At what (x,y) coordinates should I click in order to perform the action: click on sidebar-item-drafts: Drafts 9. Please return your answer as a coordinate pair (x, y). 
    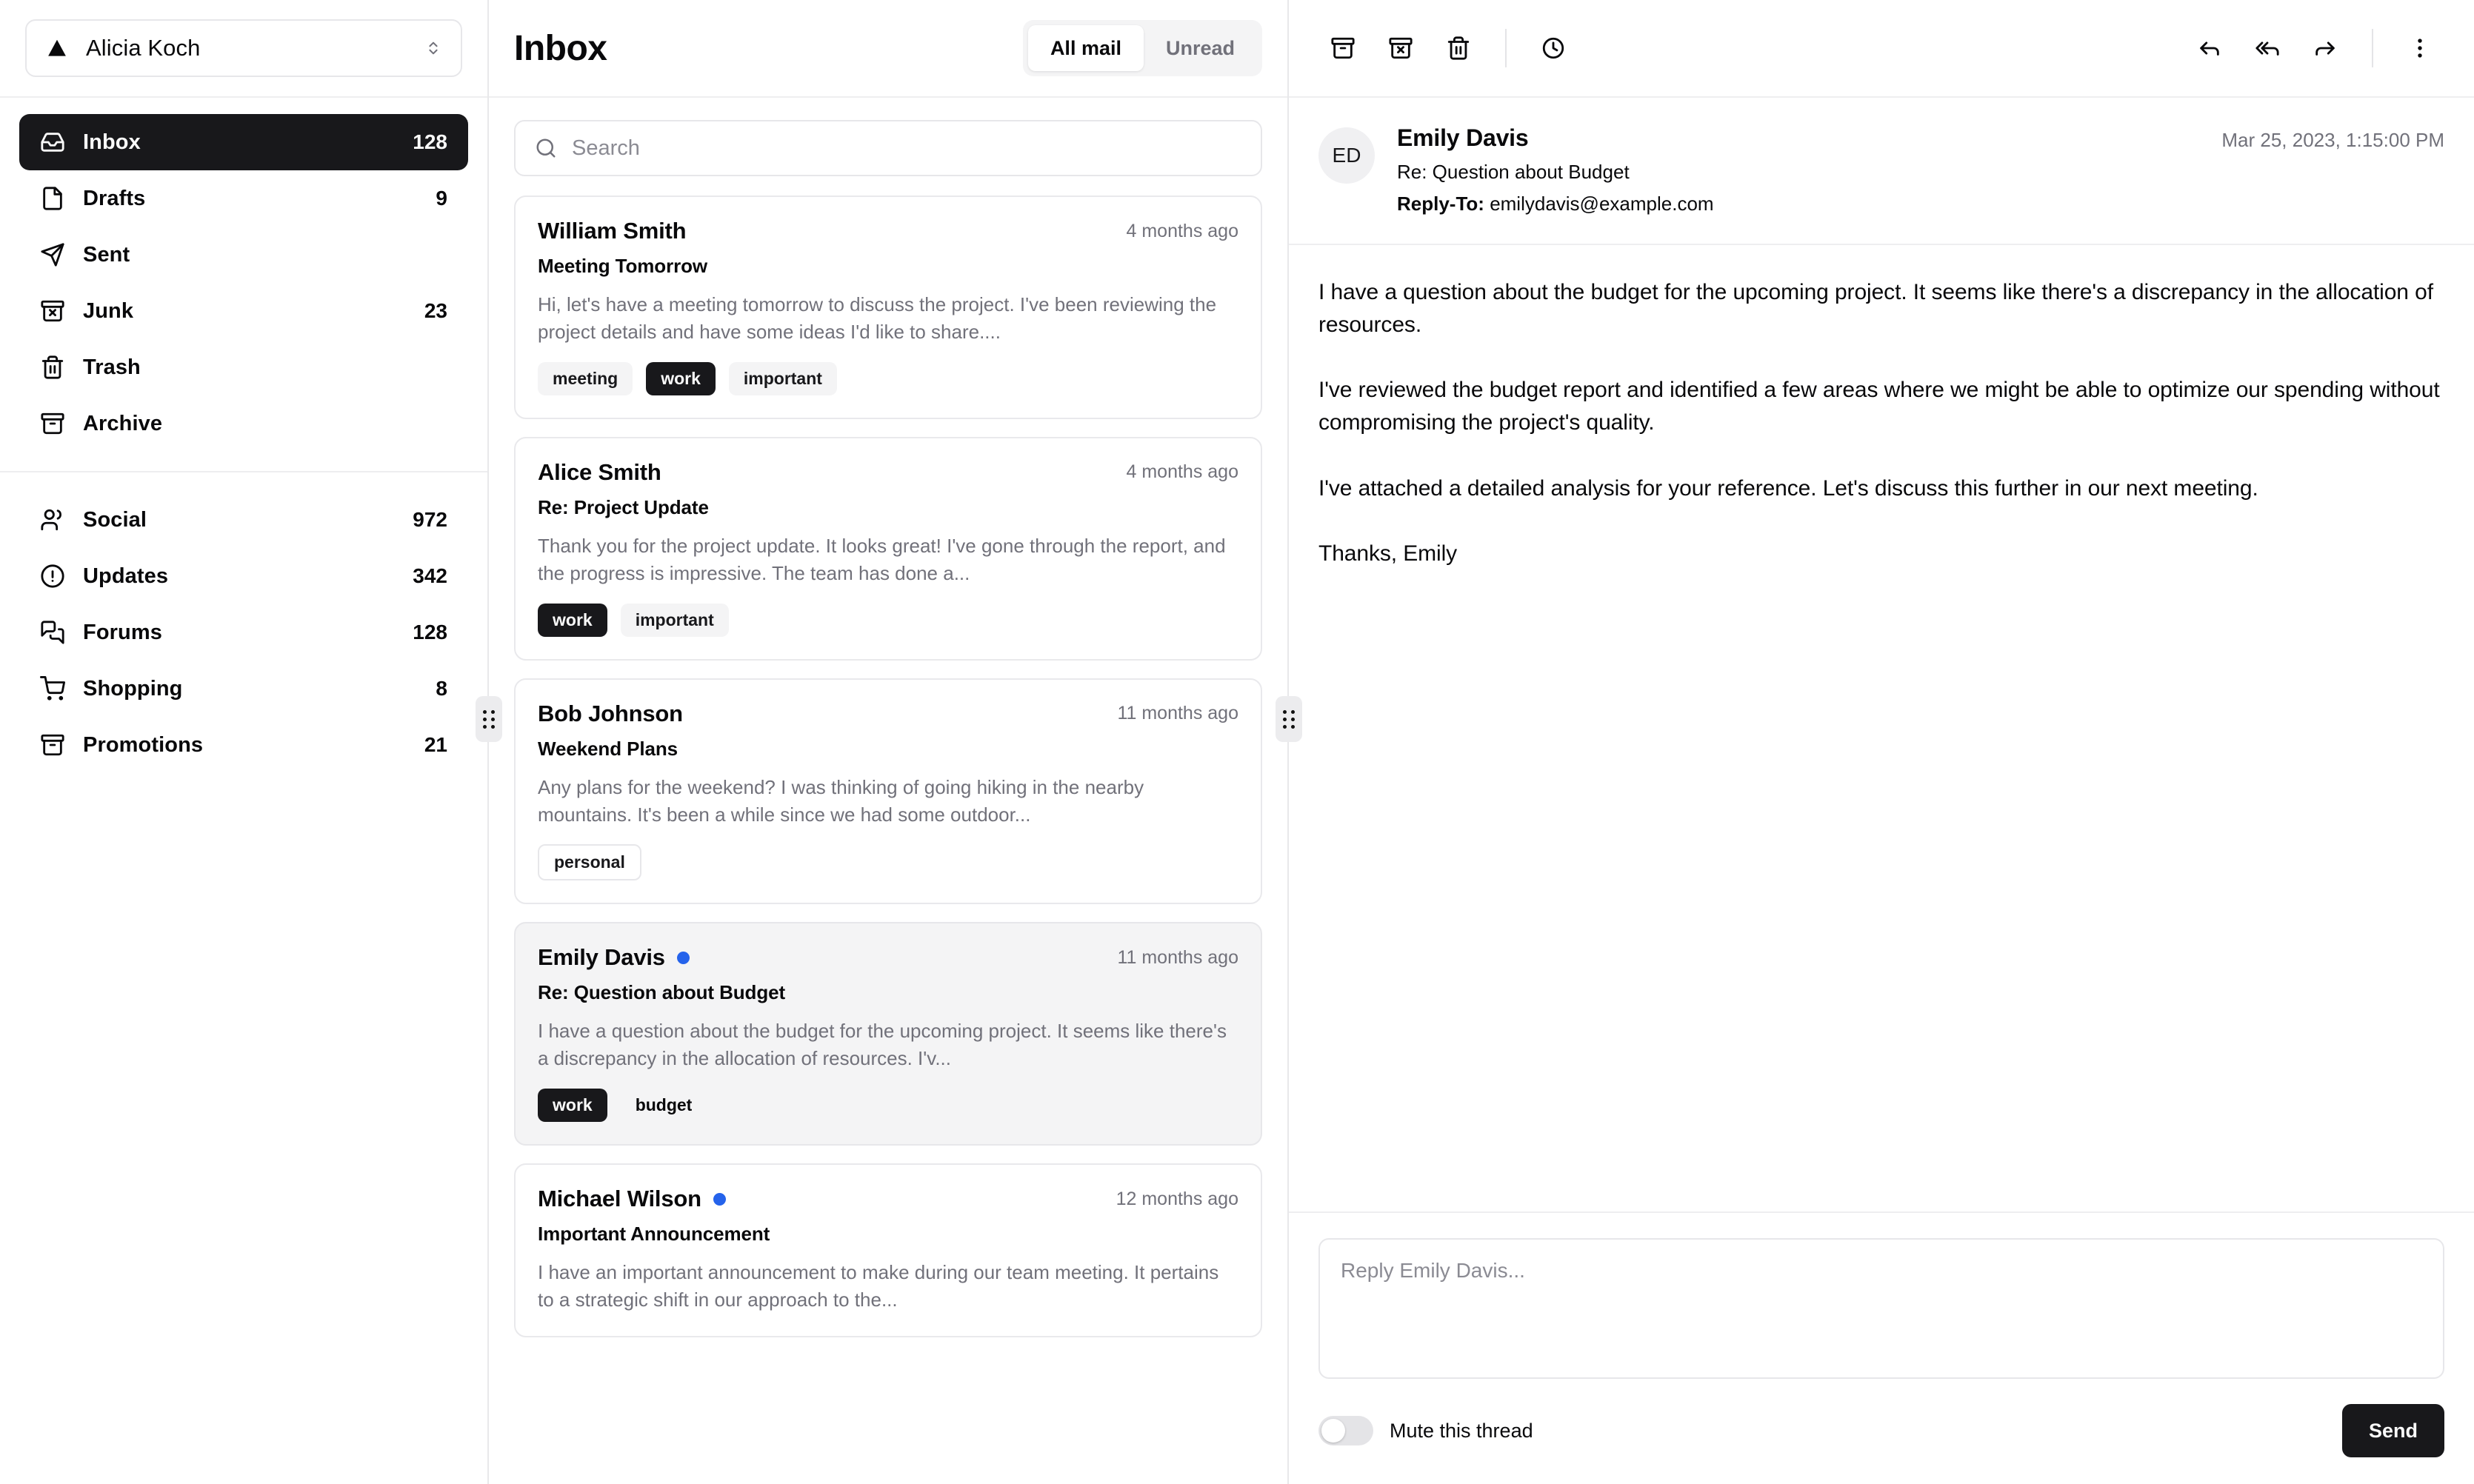
    Looking at the image, I should click on (244, 198).